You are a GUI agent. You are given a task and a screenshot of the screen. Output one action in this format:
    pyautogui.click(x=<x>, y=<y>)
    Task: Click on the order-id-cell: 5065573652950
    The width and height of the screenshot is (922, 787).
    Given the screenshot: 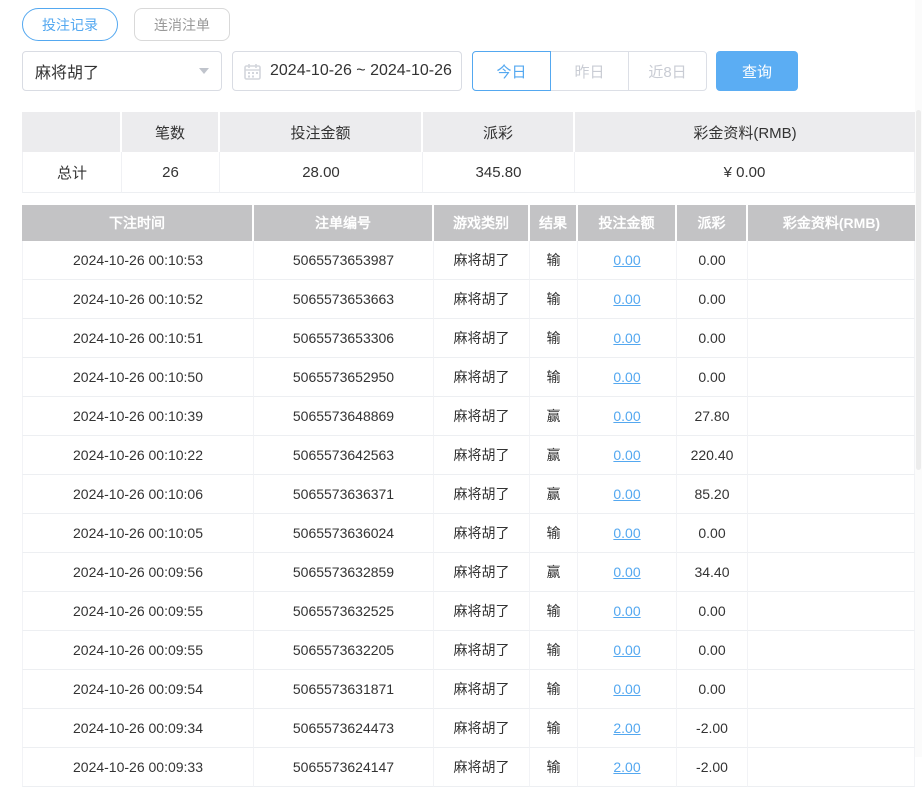 What is the action you would take?
    pyautogui.click(x=344, y=377)
    